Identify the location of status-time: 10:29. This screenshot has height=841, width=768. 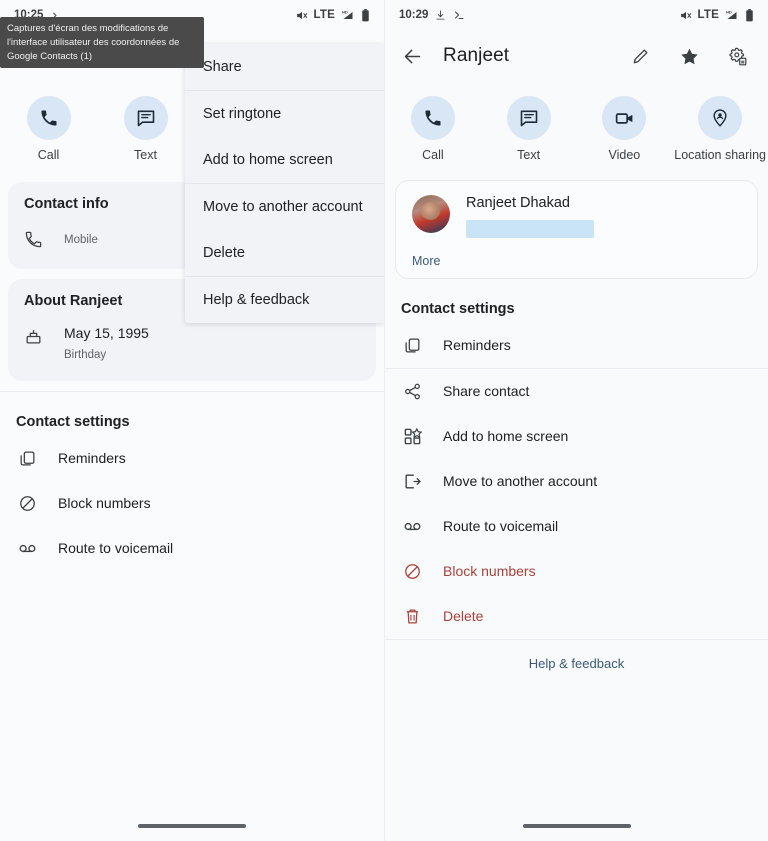
(414, 15).